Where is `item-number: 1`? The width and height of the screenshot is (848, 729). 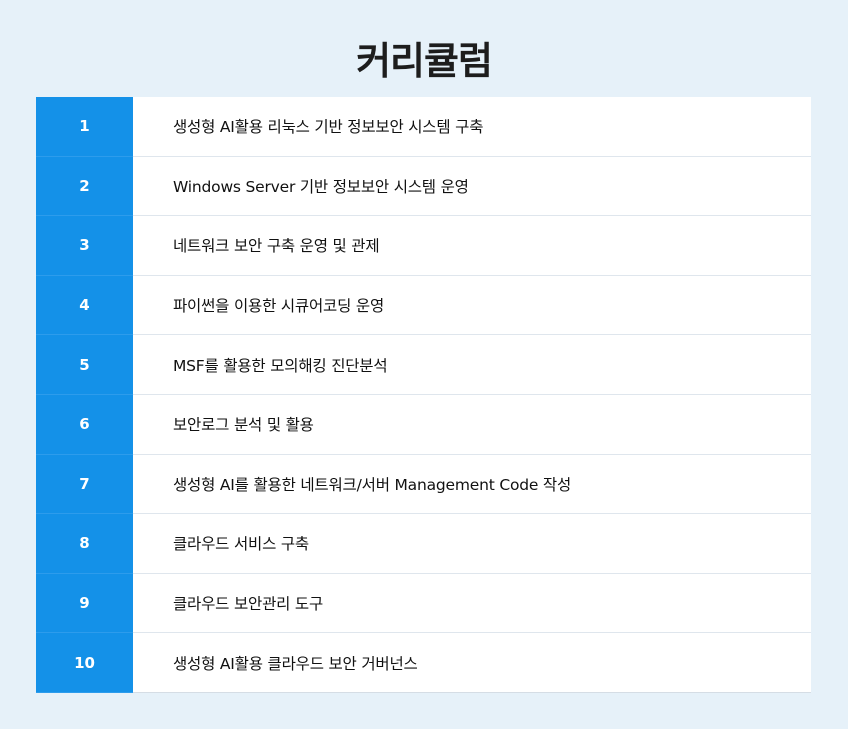
item-number: 1 is located at coordinates (84, 127).